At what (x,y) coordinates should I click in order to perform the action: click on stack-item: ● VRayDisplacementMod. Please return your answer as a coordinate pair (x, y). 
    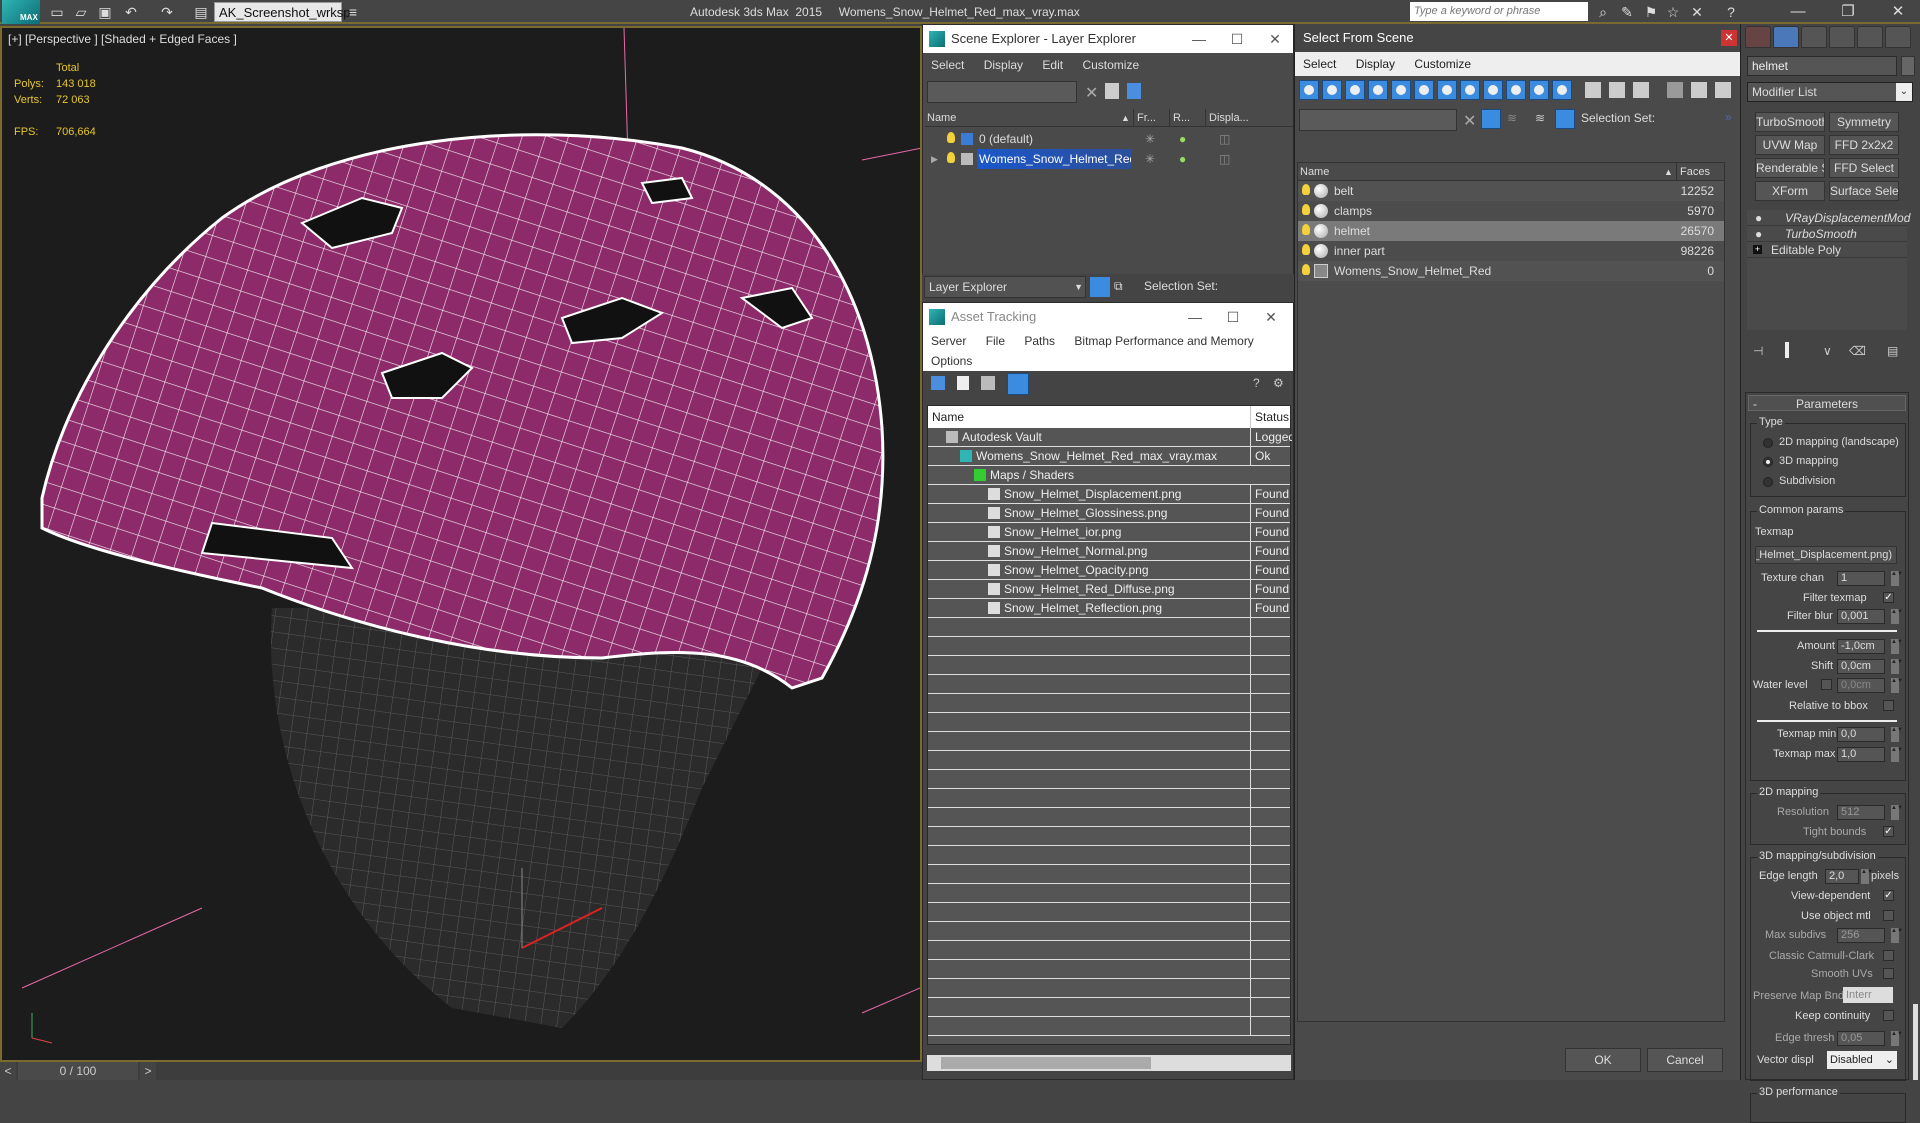
    Looking at the image, I should click on (1828, 218).